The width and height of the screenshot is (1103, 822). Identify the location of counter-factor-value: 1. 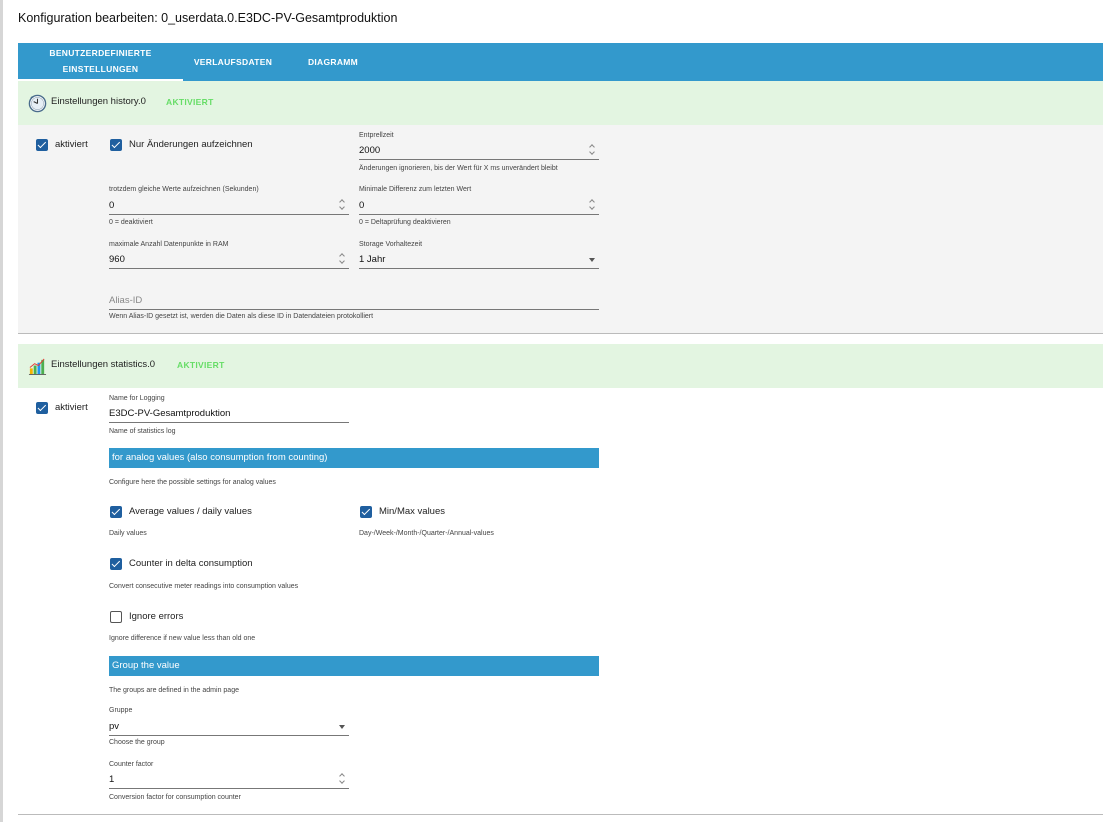
(112, 779).